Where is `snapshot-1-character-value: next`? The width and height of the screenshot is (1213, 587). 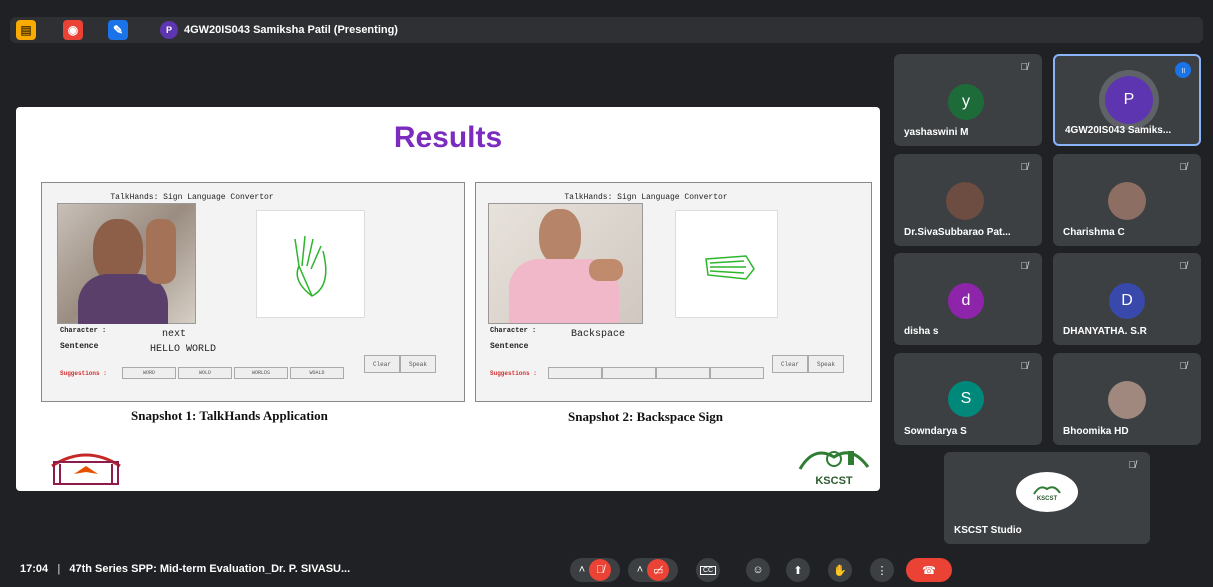 snapshot-1-character-value: next is located at coordinates (174, 334).